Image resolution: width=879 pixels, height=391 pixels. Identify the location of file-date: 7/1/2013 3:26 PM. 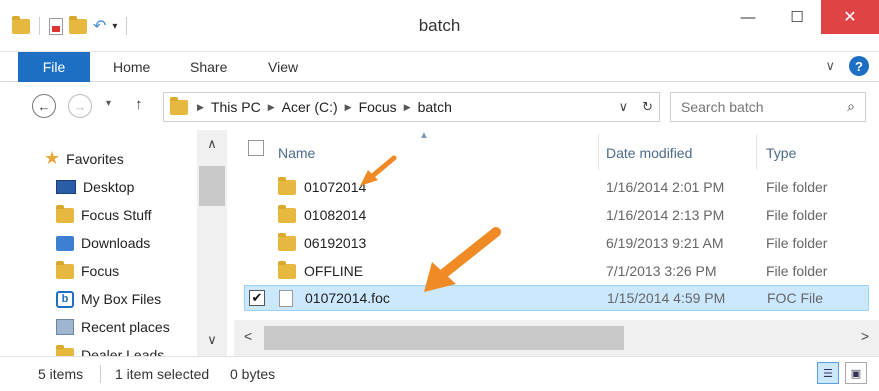
(661, 271).